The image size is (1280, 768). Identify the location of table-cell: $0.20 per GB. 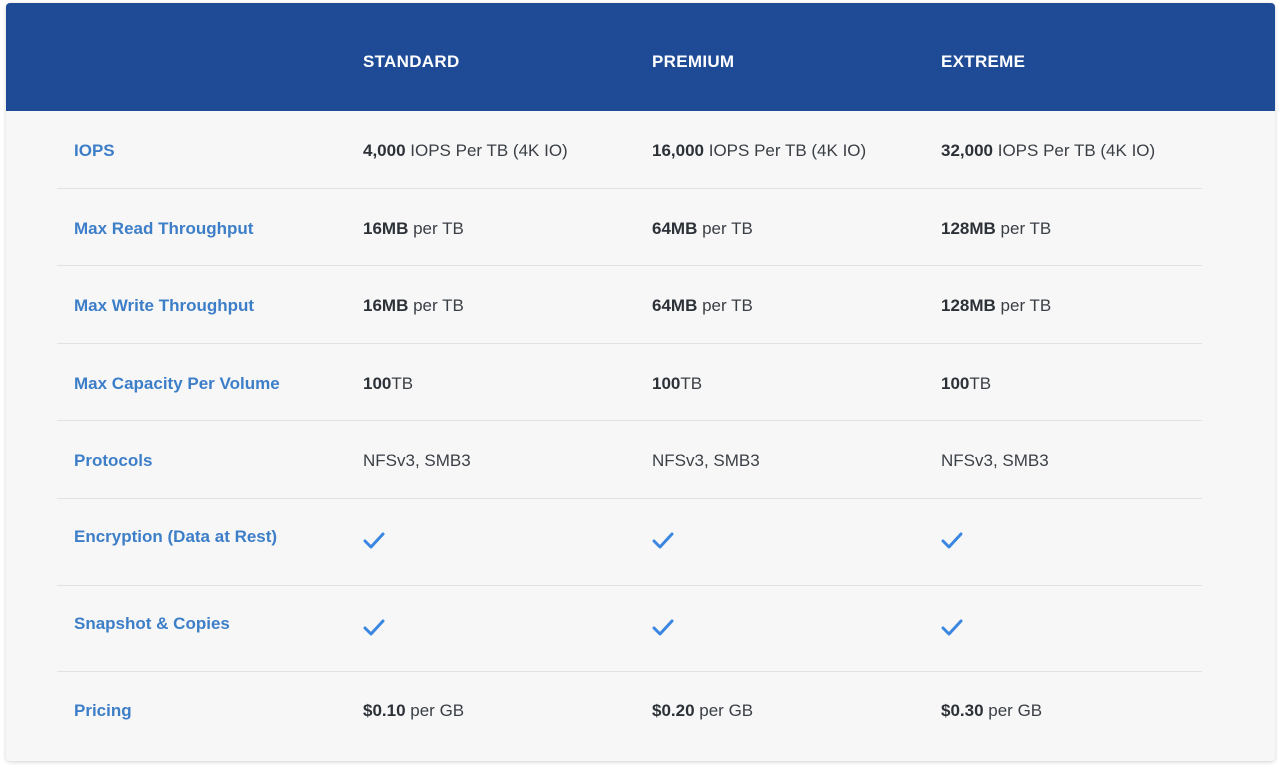
(702, 711).